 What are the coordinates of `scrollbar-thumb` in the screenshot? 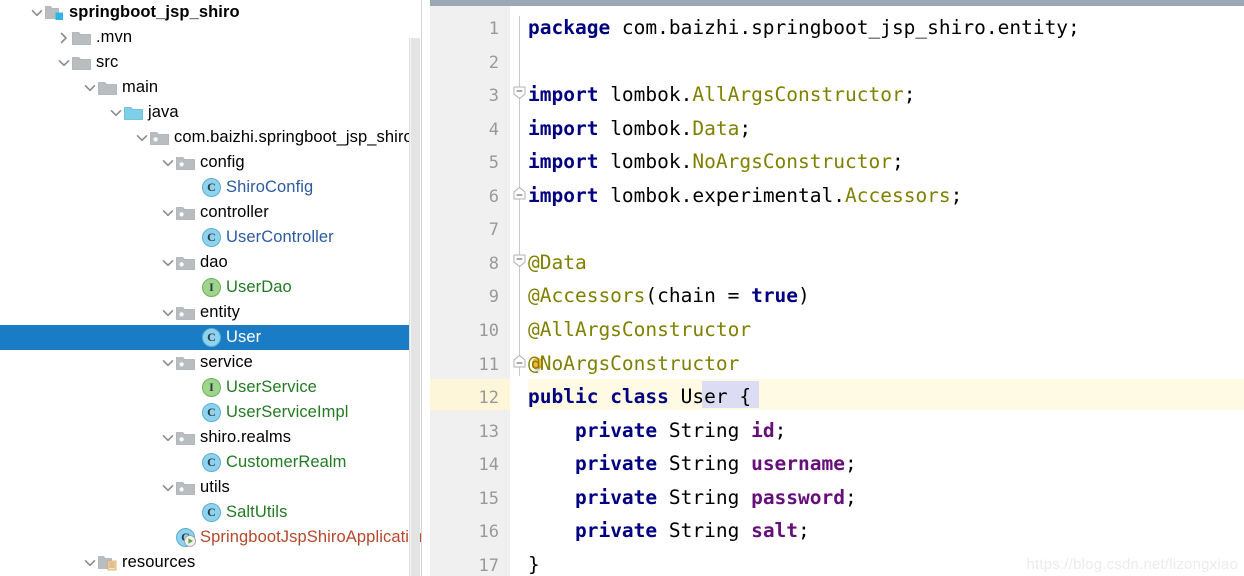 It's located at (415, 307).